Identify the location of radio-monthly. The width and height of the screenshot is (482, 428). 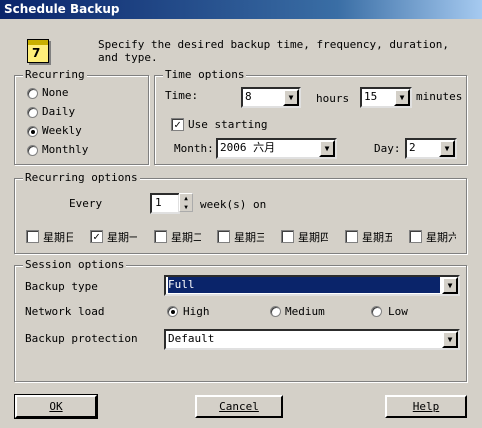
(32, 150).